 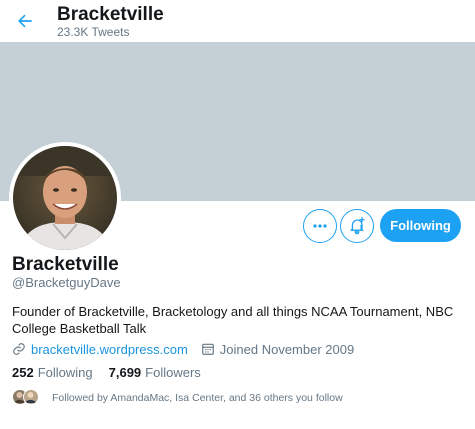 What do you see at coordinates (19, 349) in the screenshot?
I see `link-icon` at bounding box center [19, 349].